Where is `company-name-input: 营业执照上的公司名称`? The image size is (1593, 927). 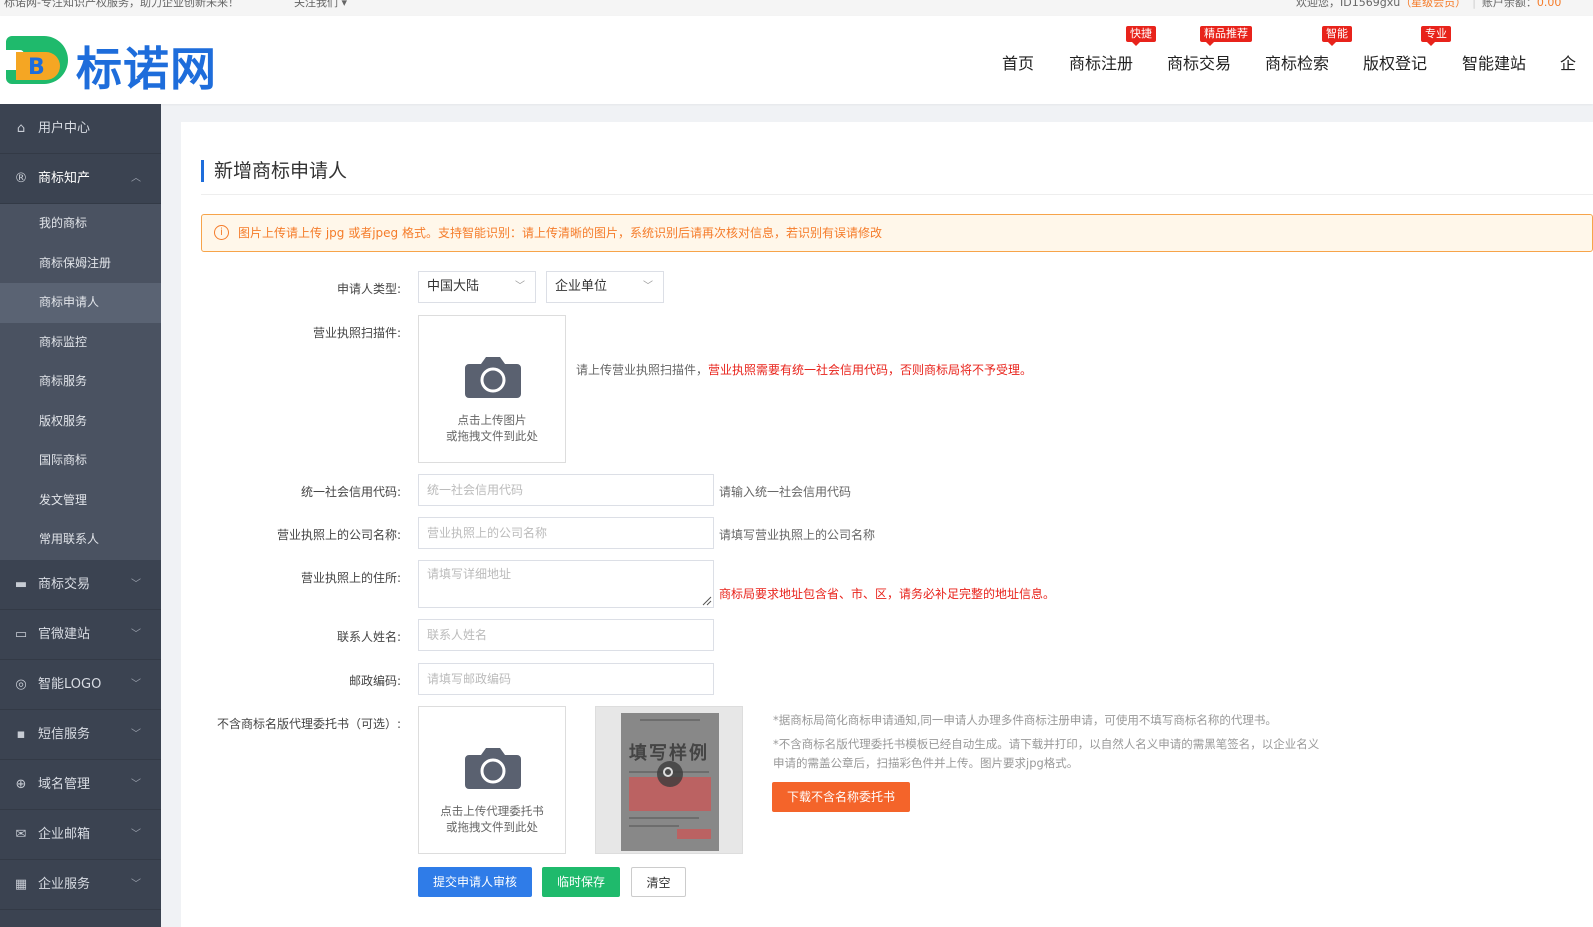
company-name-input: 营业执照上的公司名称 is located at coordinates (566, 533).